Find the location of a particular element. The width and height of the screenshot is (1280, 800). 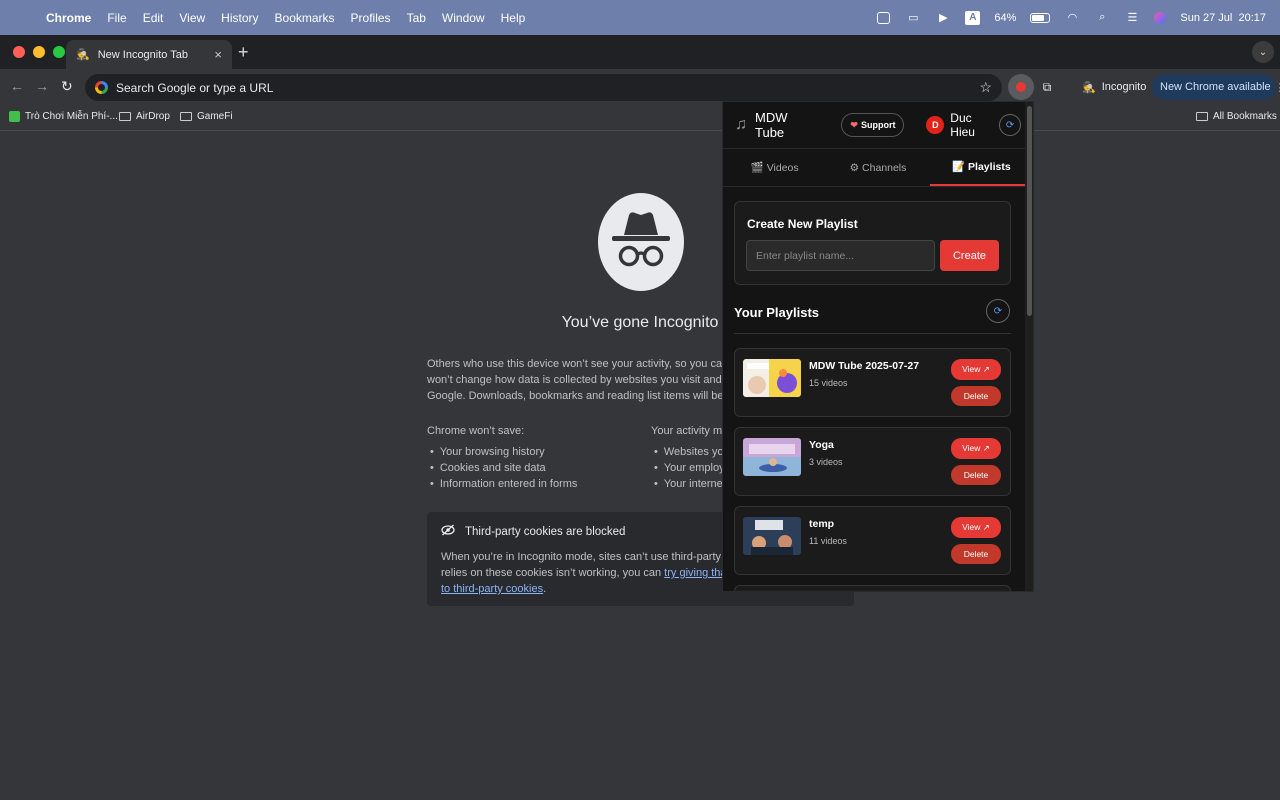

reload-icon: ↻ is located at coordinates (67, 86).